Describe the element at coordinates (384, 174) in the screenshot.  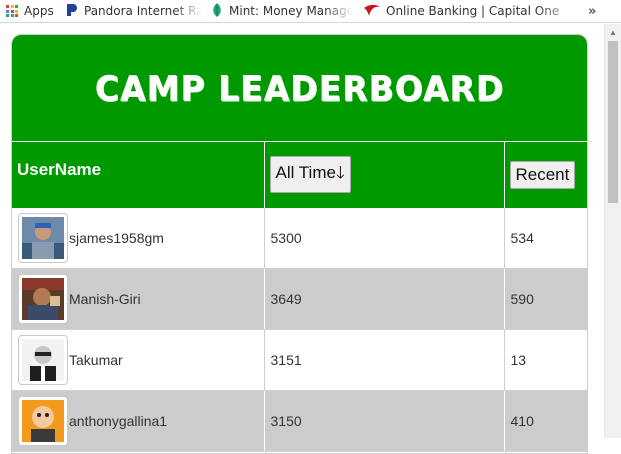
I see `alltime-column-header: All Time🡓` at that location.